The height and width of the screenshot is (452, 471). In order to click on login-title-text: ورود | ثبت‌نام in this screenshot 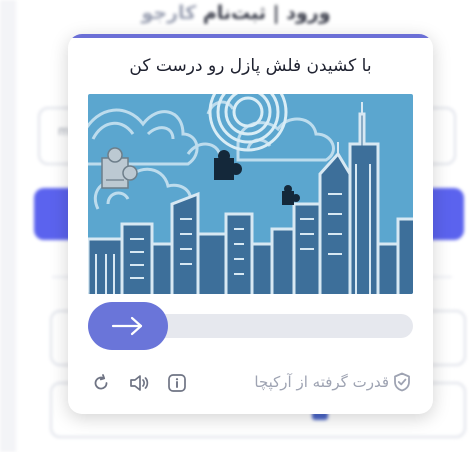, I will do `click(266, 13)`.